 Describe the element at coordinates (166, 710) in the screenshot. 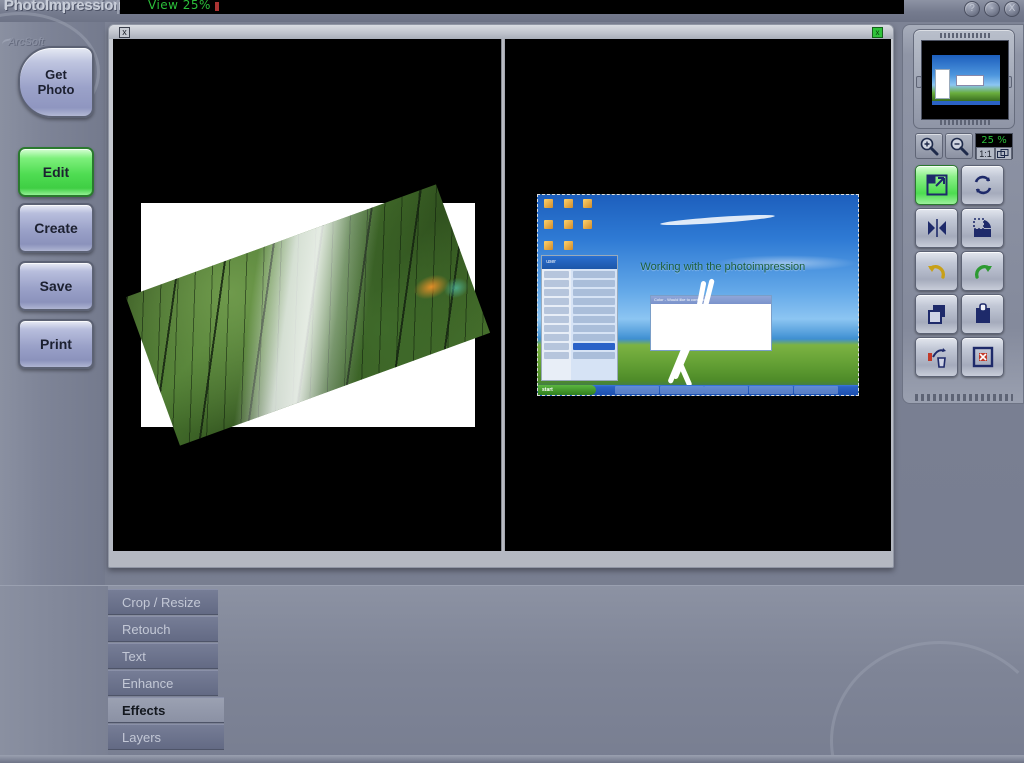

I see `menu-item-effects: Effects` at that location.